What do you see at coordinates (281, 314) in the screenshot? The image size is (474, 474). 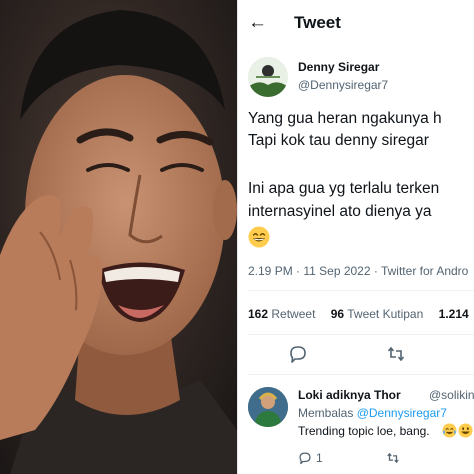 I see `retweet-stat: 162 Retweet` at bounding box center [281, 314].